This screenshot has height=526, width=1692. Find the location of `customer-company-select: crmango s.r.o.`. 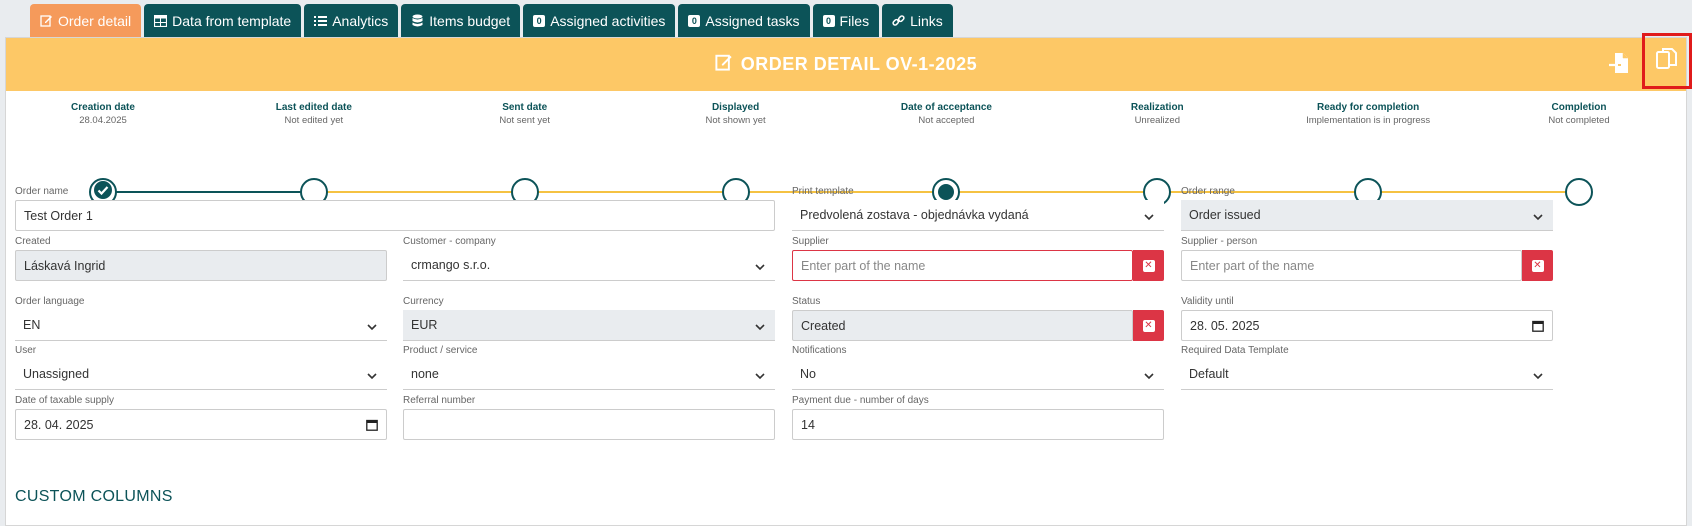

customer-company-select: crmango s.r.o. is located at coordinates (589, 265).